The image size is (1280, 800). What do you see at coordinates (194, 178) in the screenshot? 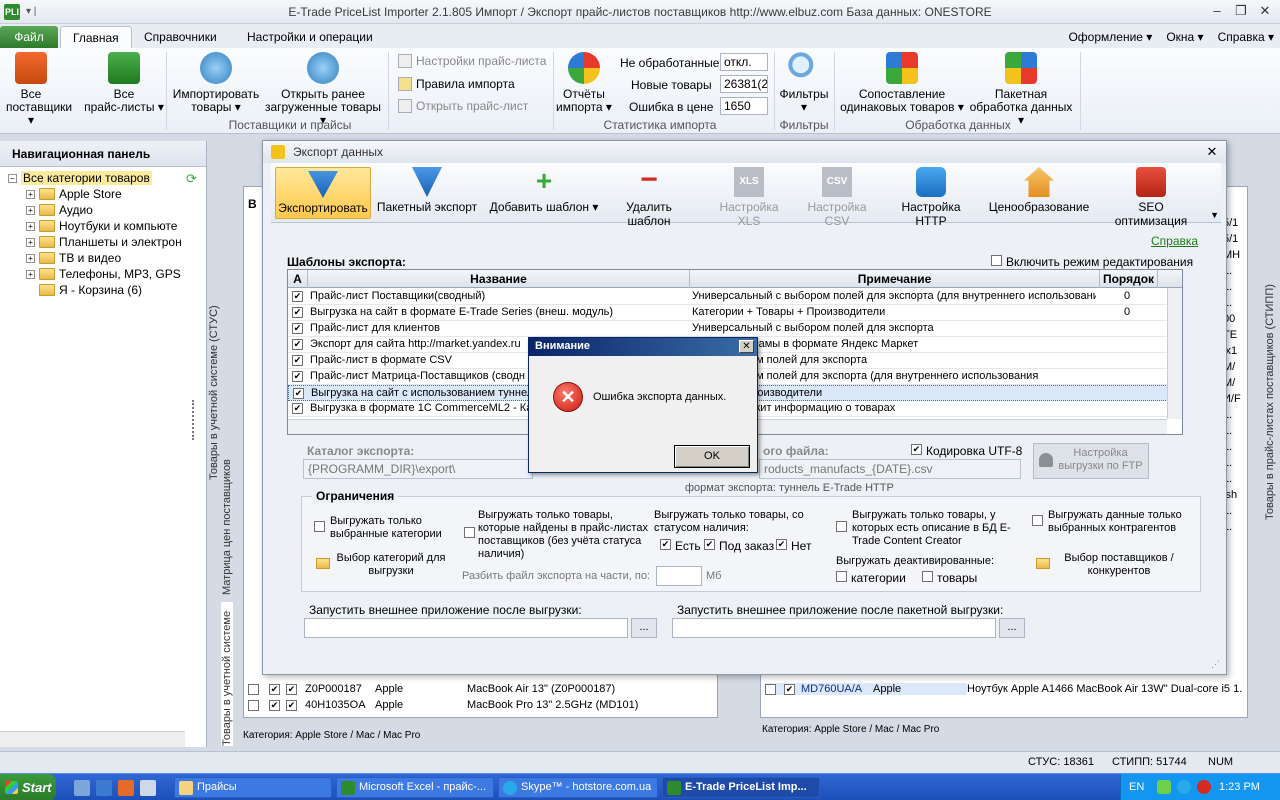
I see `refresh-icon: ⟳` at bounding box center [194, 178].